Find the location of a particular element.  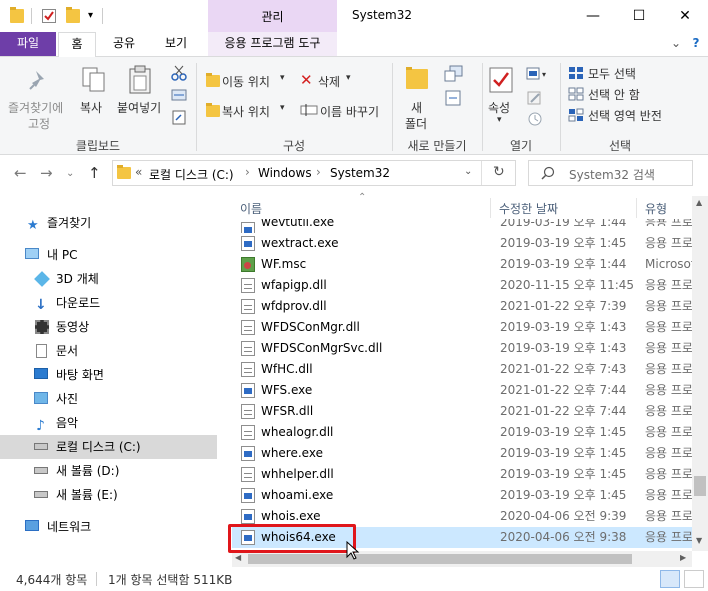

file-row: WF.msc 2019-03-19 오후 1:44 Microsoft is located at coordinates (462, 264).